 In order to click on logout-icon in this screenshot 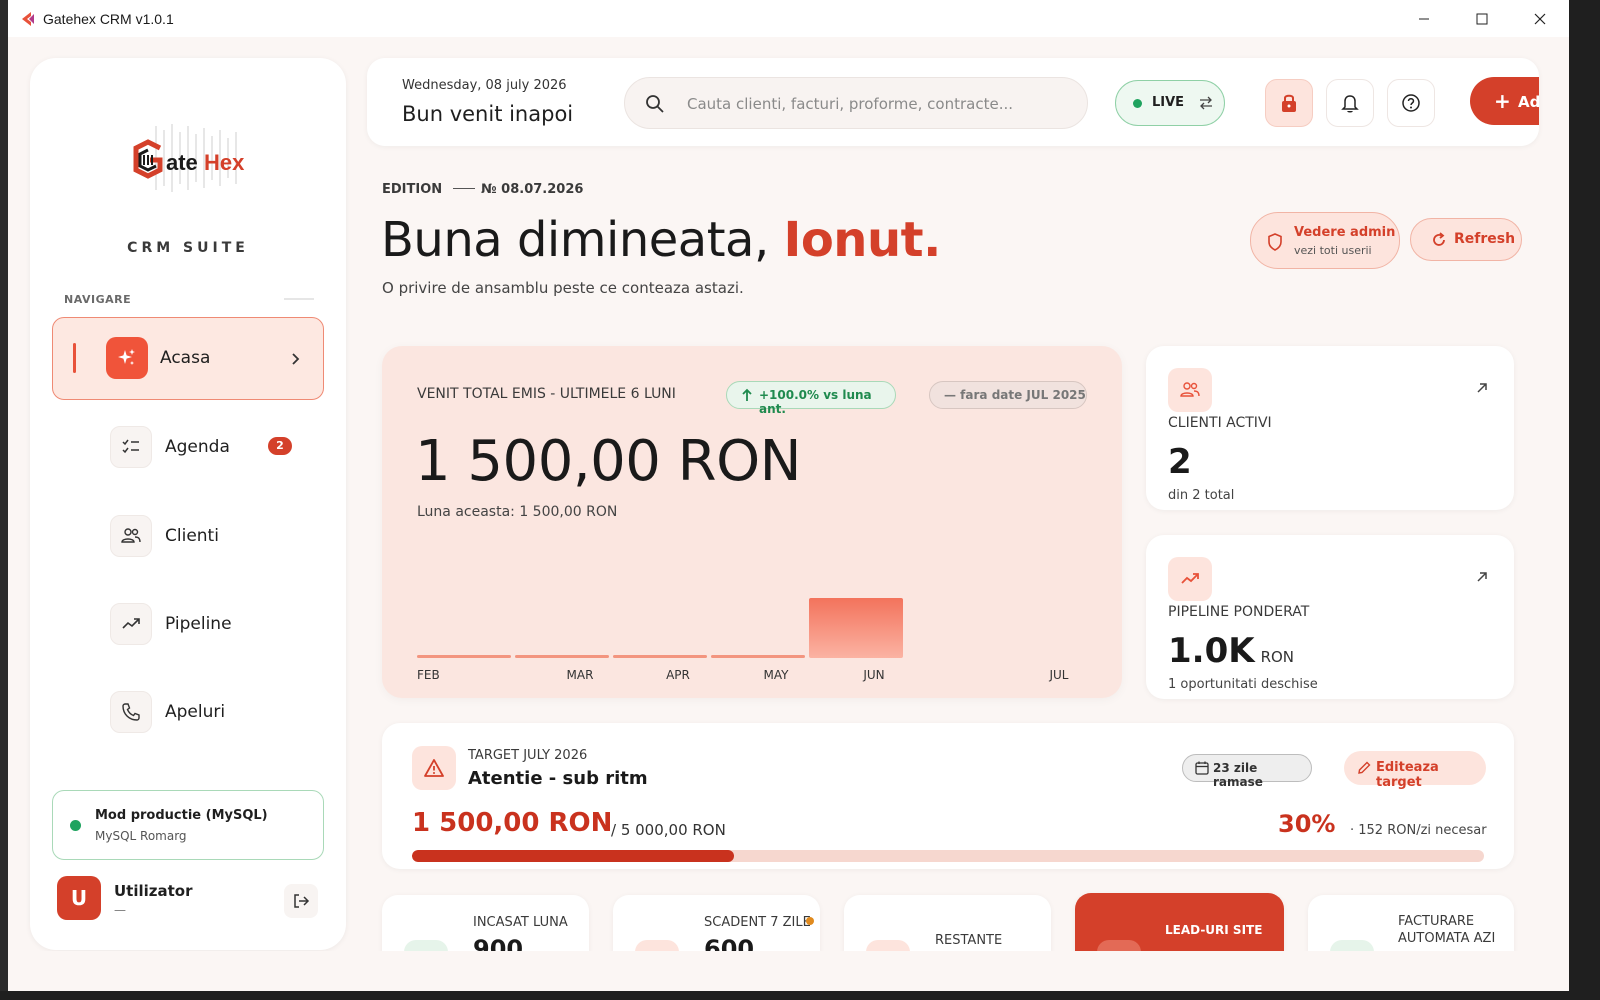, I will do `click(302, 901)`.